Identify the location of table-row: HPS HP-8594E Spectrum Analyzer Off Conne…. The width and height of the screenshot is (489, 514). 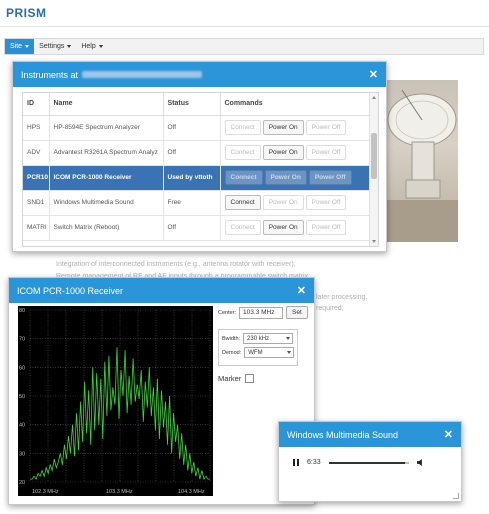
(197, 128).